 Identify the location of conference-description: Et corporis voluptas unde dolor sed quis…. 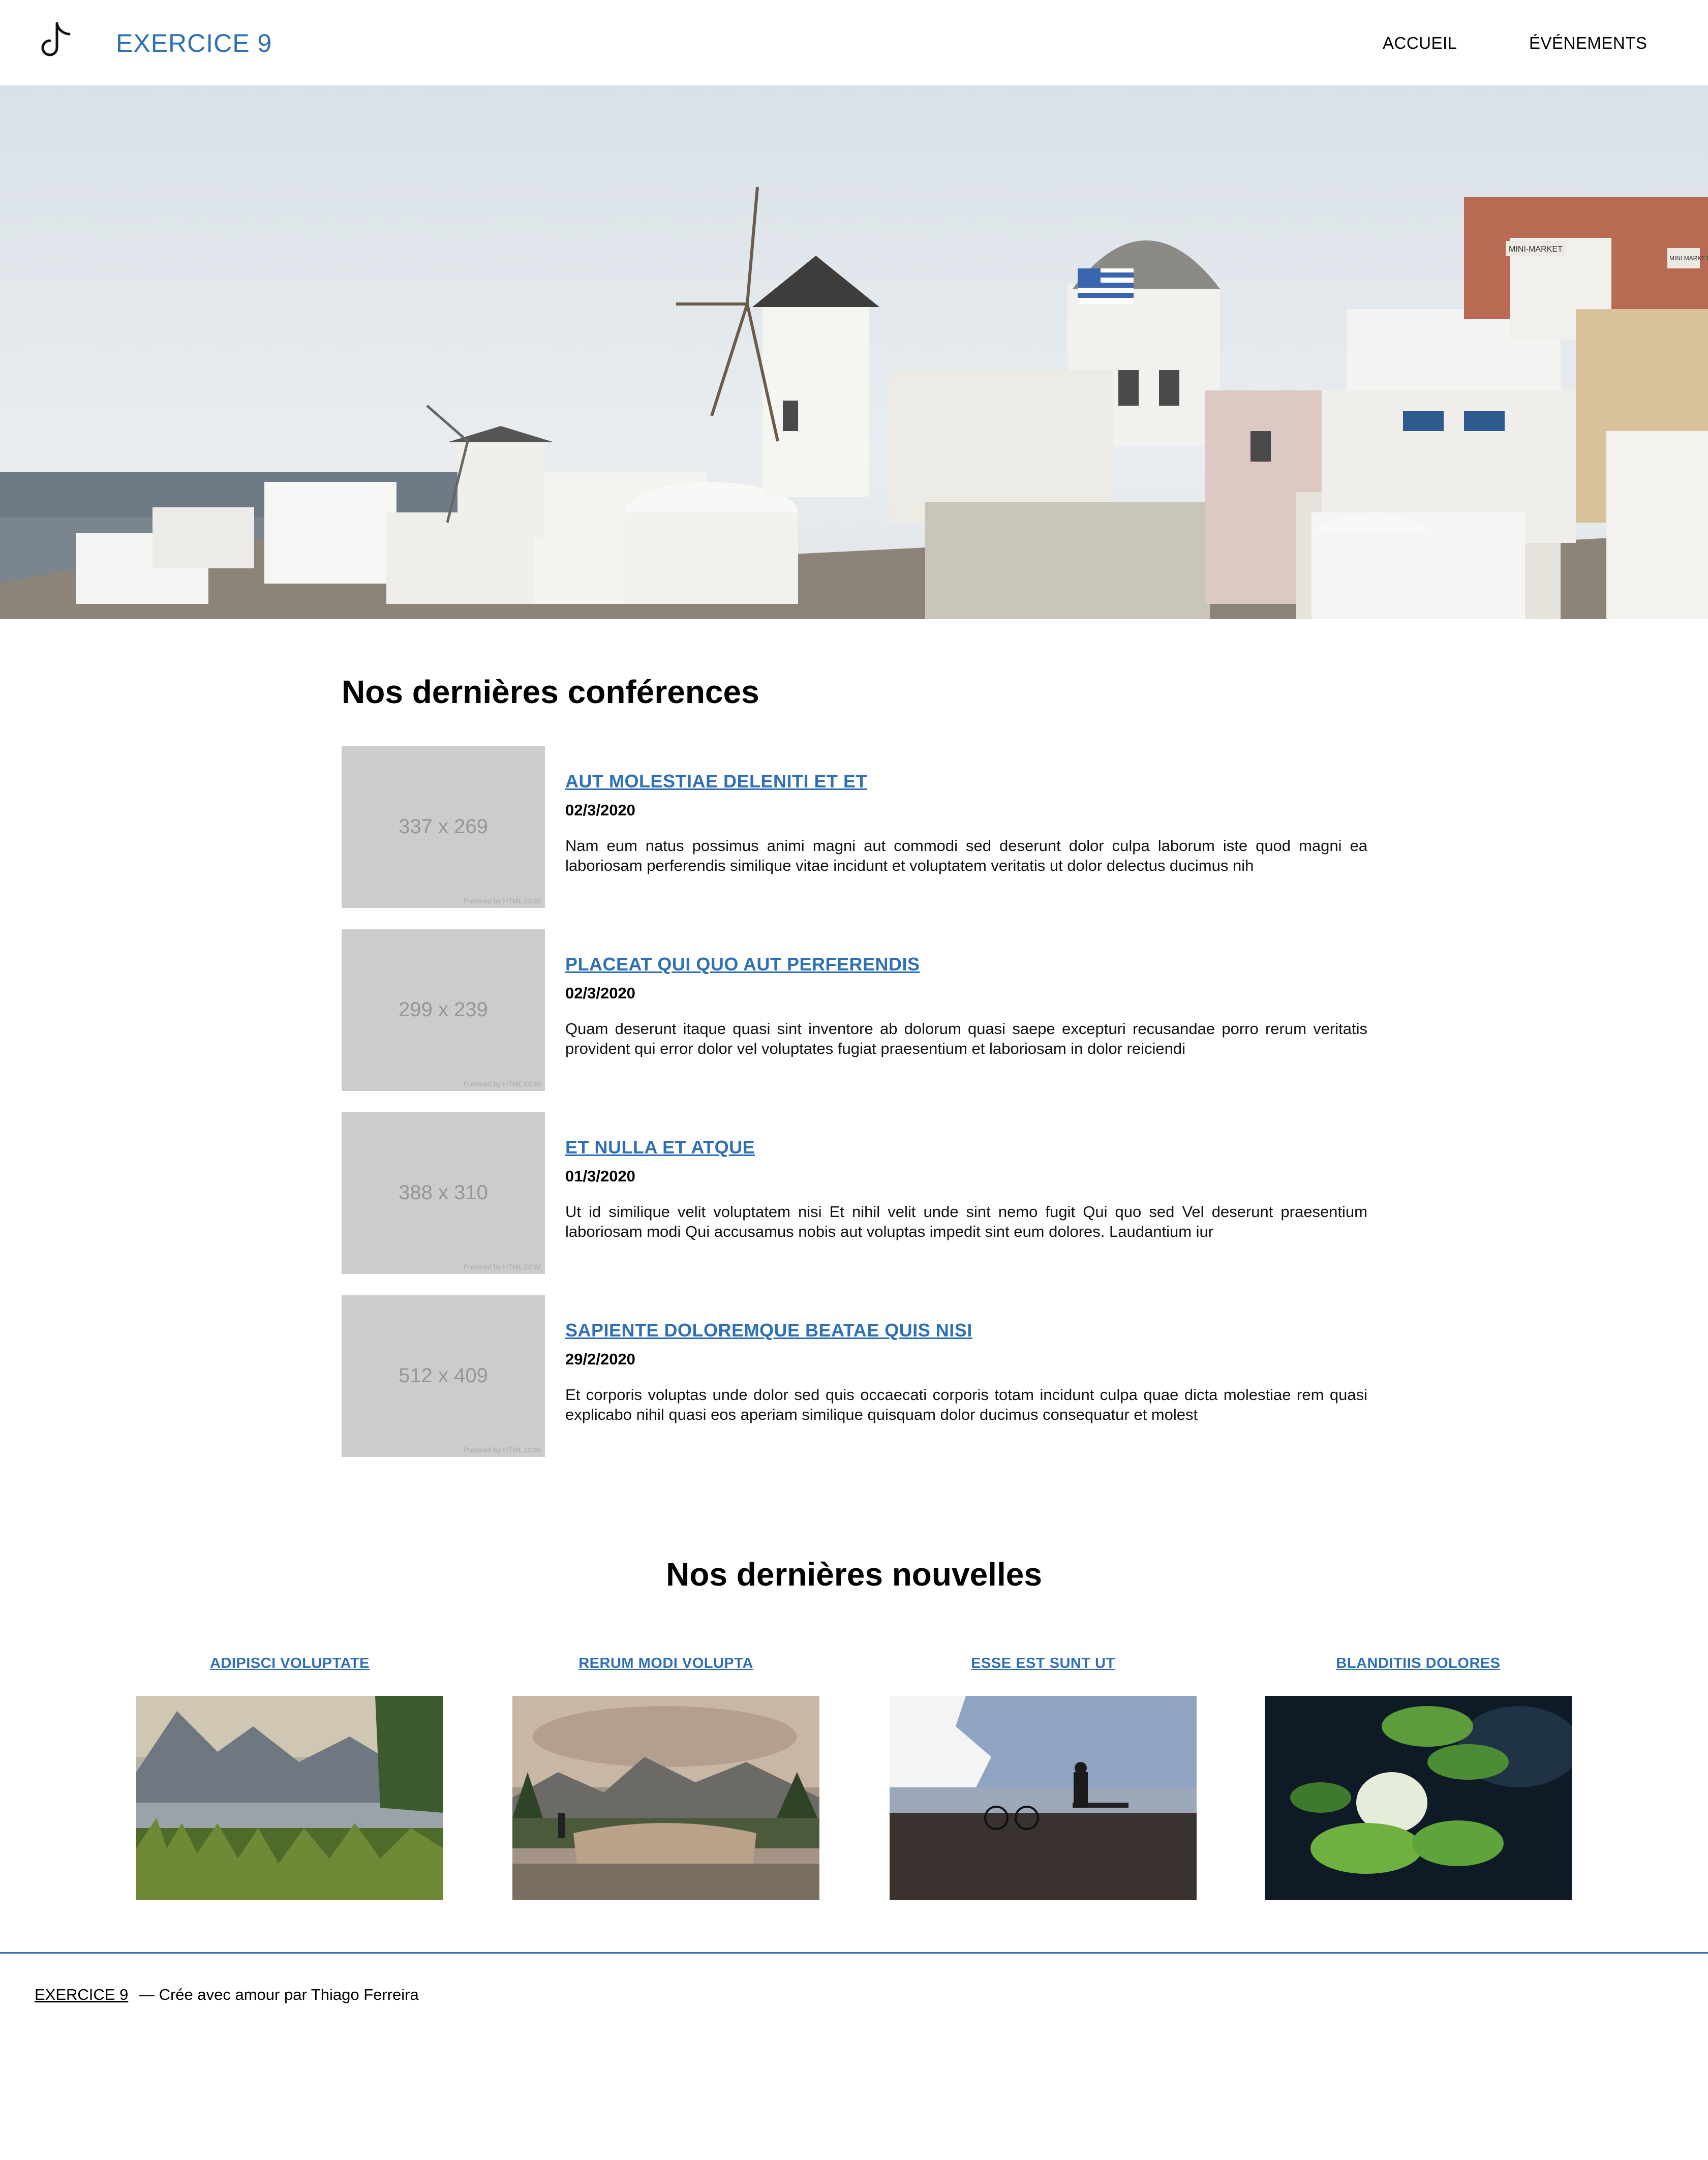
(966, 1404).